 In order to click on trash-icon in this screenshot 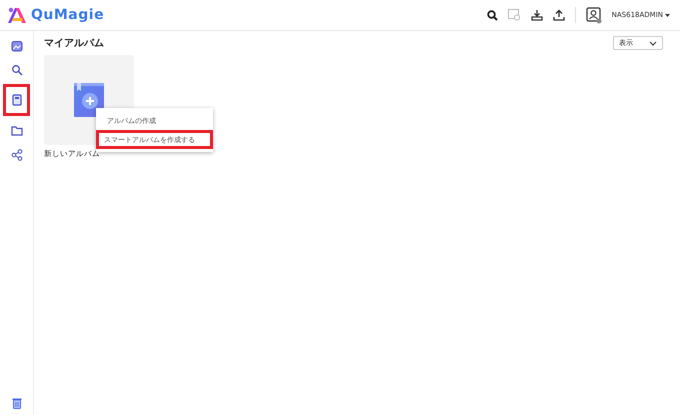, I will do `click(17, 403)`.